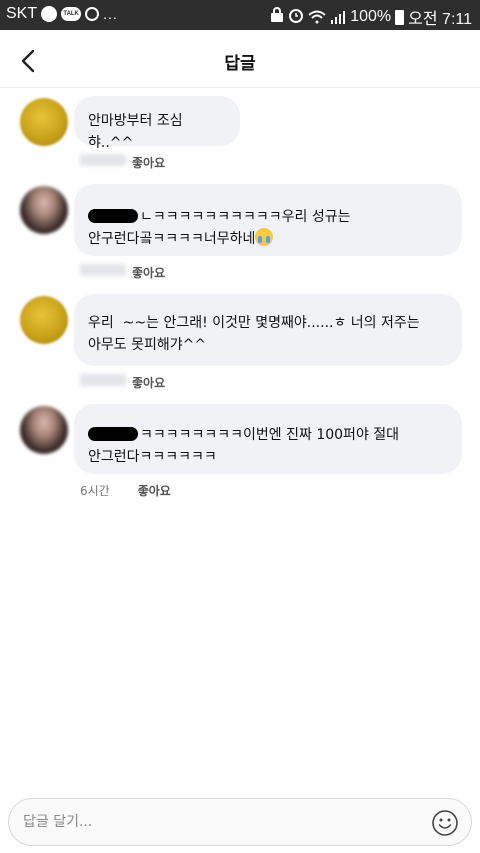  I want to click on reply-input-container, so click(240, 822).